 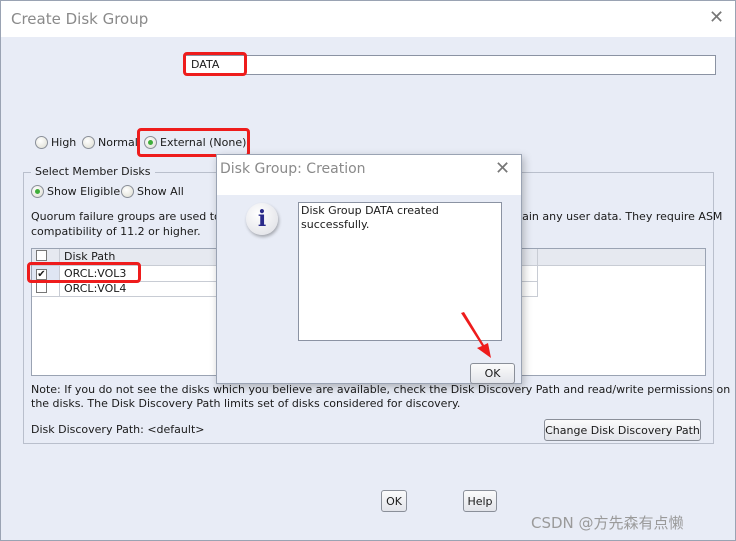 What do you see at coordinates (262, 219) in the screenshot?
I see `info-icon: i` at bounding box center [262, 219].